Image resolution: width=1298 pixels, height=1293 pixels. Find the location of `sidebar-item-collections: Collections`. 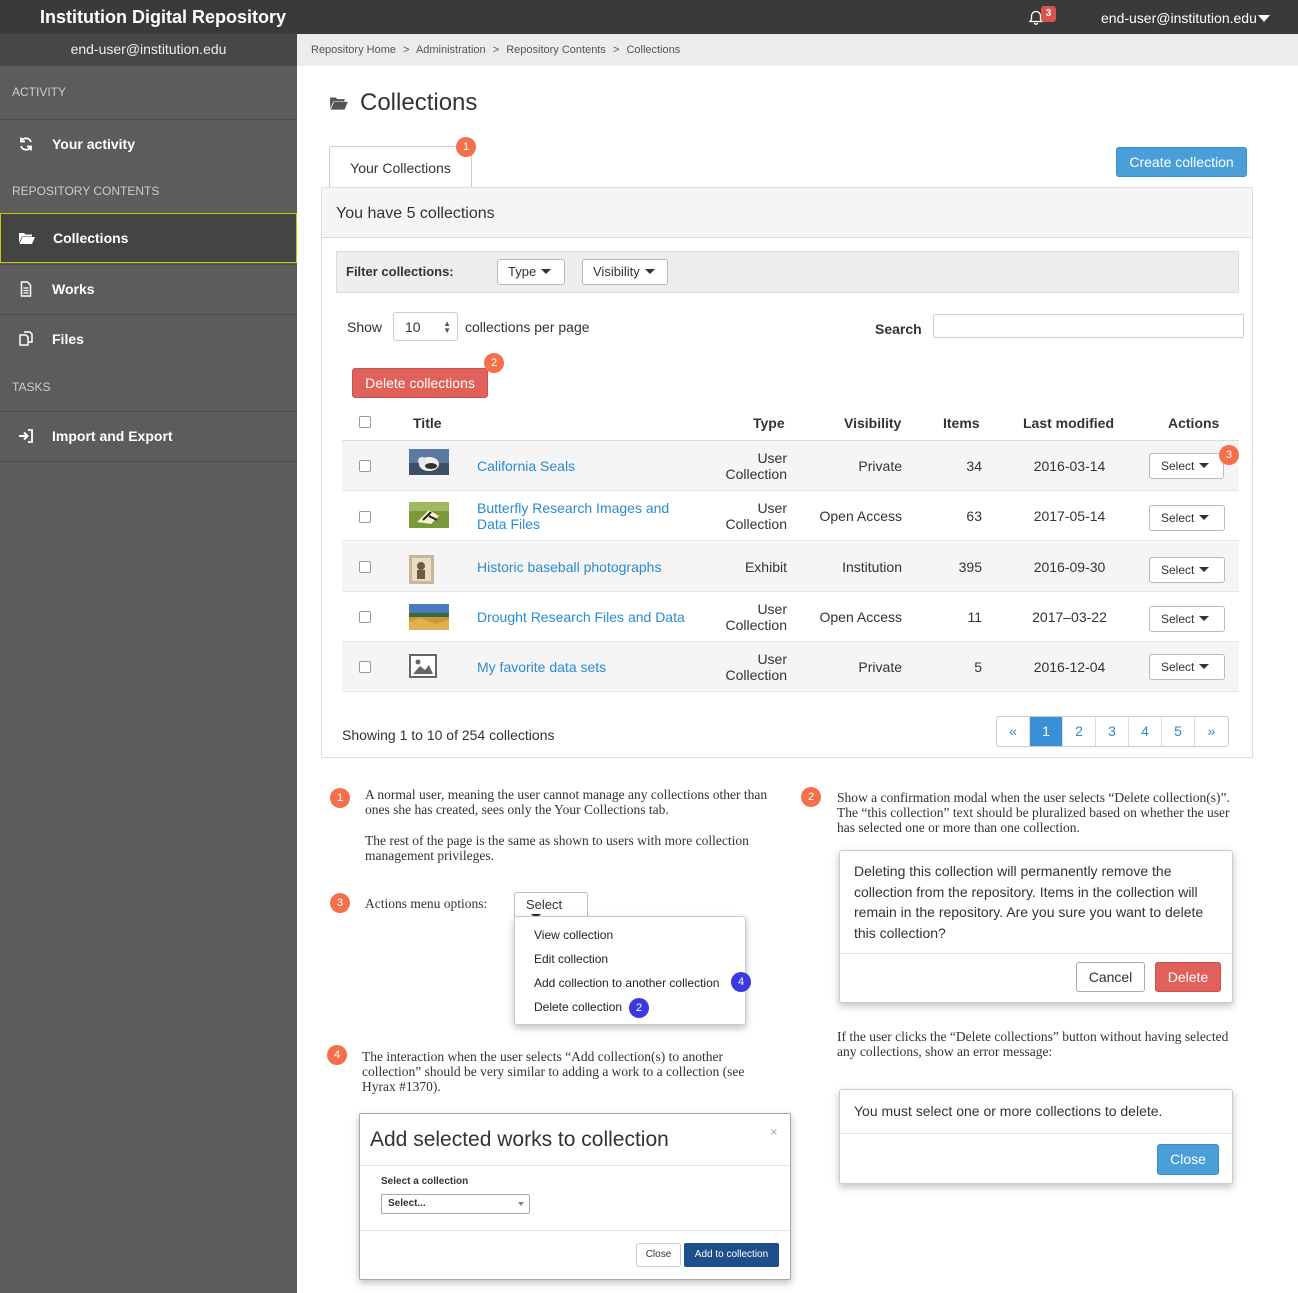

sidebar-item-collections: Collections is located at coordinates (148, 238).